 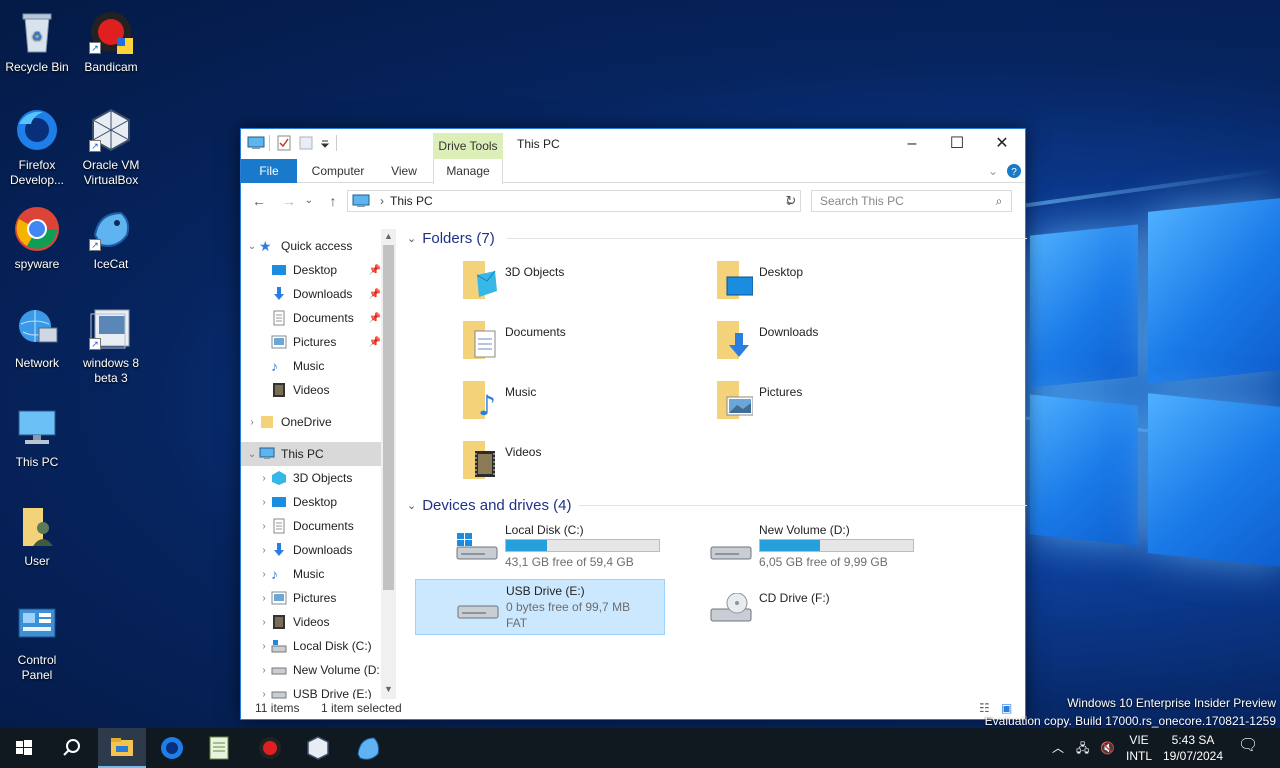 What do you see at coordinates (24, 748) in the screenshot?
I see `start-button` at bounding box center [24, 748].